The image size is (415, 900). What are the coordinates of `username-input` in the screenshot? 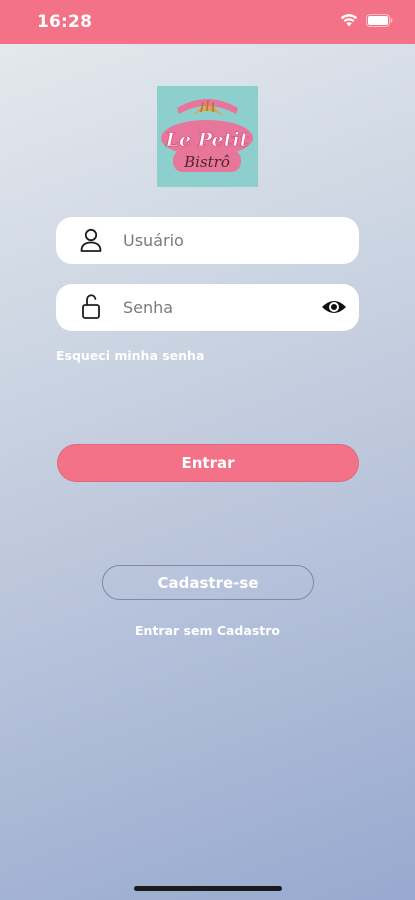 It's located at (223, 240).